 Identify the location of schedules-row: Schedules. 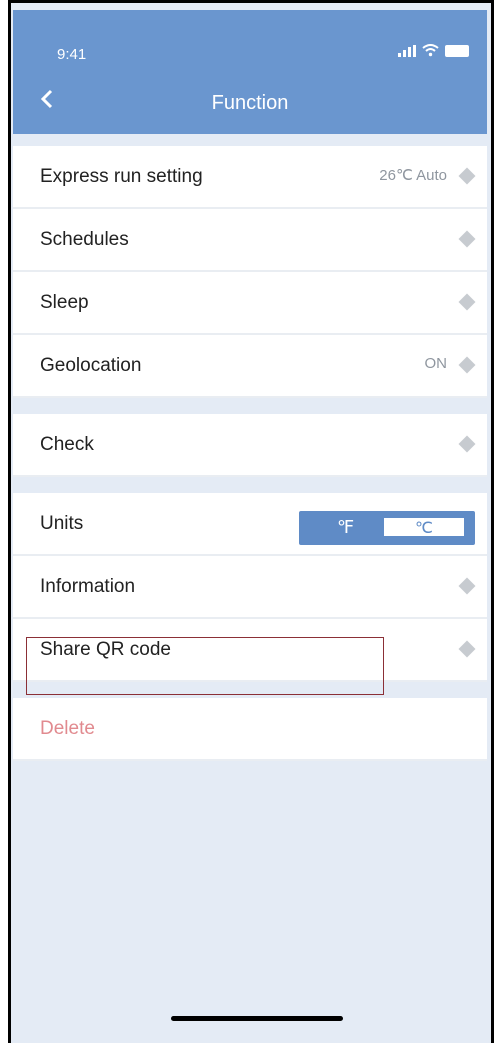
(250, 240).